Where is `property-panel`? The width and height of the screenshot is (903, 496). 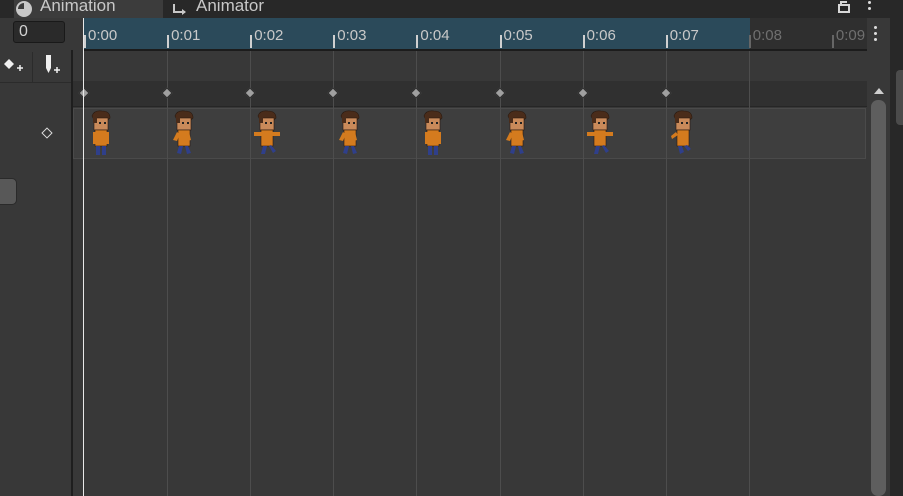 property-panel is located at coordinates (36, 257).